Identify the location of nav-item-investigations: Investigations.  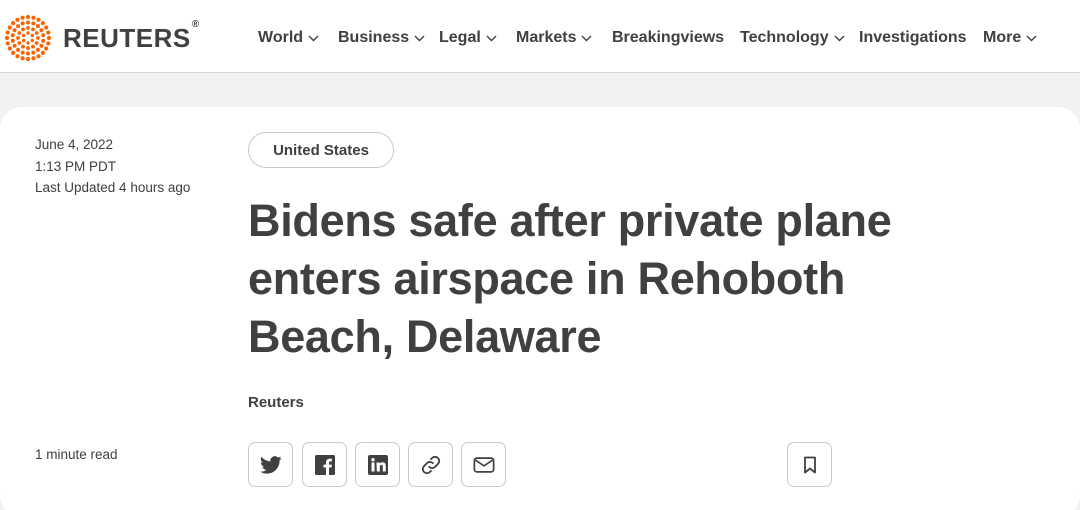
(913, 38).